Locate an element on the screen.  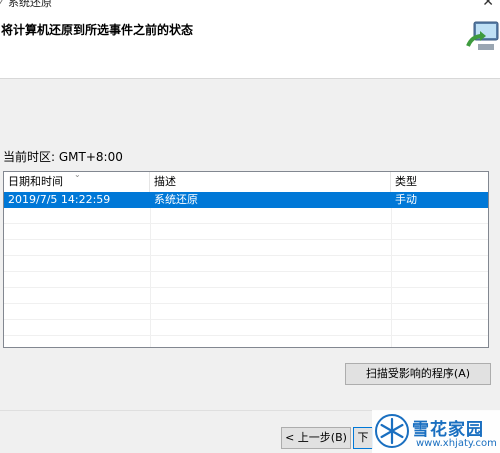
back-button: < 上一步(B) is located at coordinates (316, 438).